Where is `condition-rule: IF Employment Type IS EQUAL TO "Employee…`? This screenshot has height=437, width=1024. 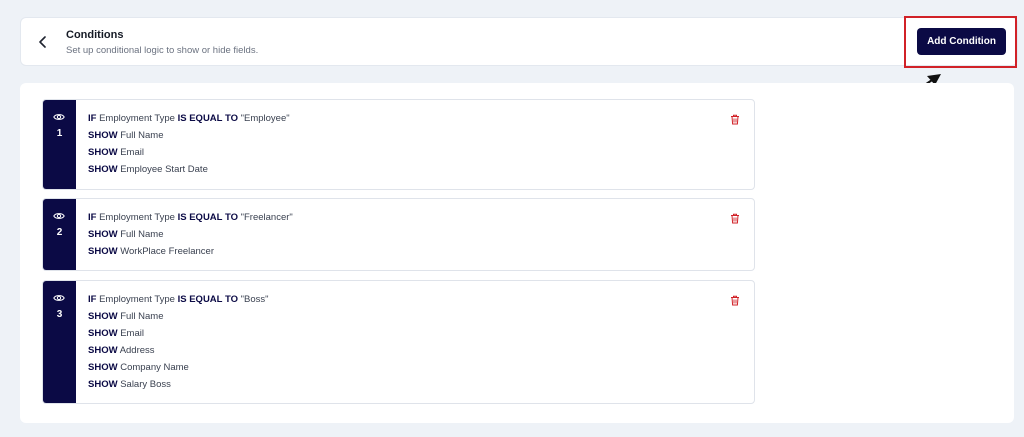
condition-rule: IF Employment Type IS EQUAL TO "Employee… is located at coordinates (189, 118).